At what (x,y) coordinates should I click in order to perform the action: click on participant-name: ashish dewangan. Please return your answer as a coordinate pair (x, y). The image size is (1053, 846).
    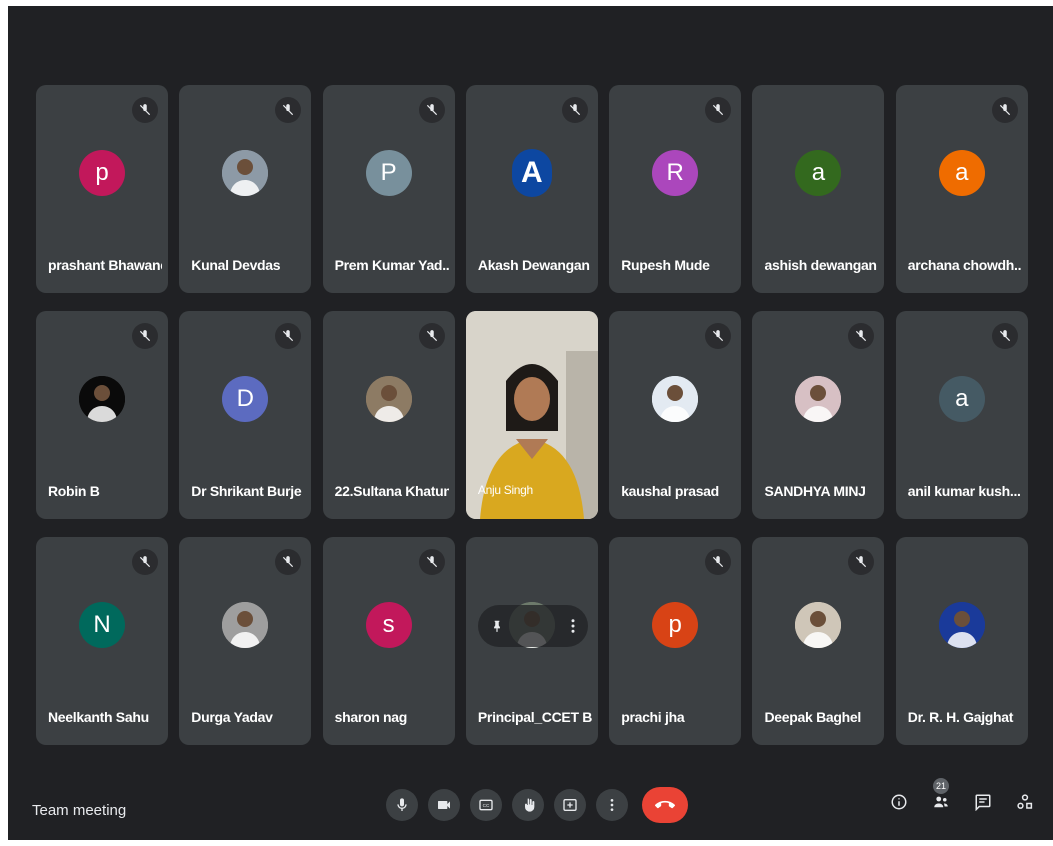
    Looking at the image, I should click on (820, 265).